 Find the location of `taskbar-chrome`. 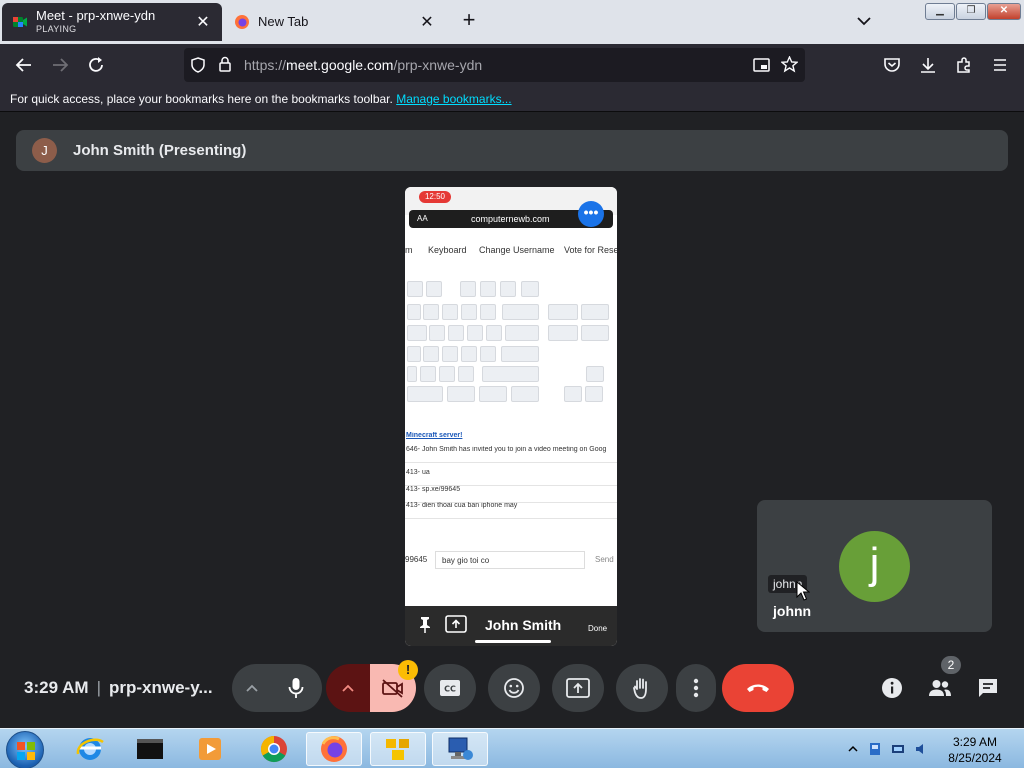

taskbar-chrome is located at coordinates (274, 749).